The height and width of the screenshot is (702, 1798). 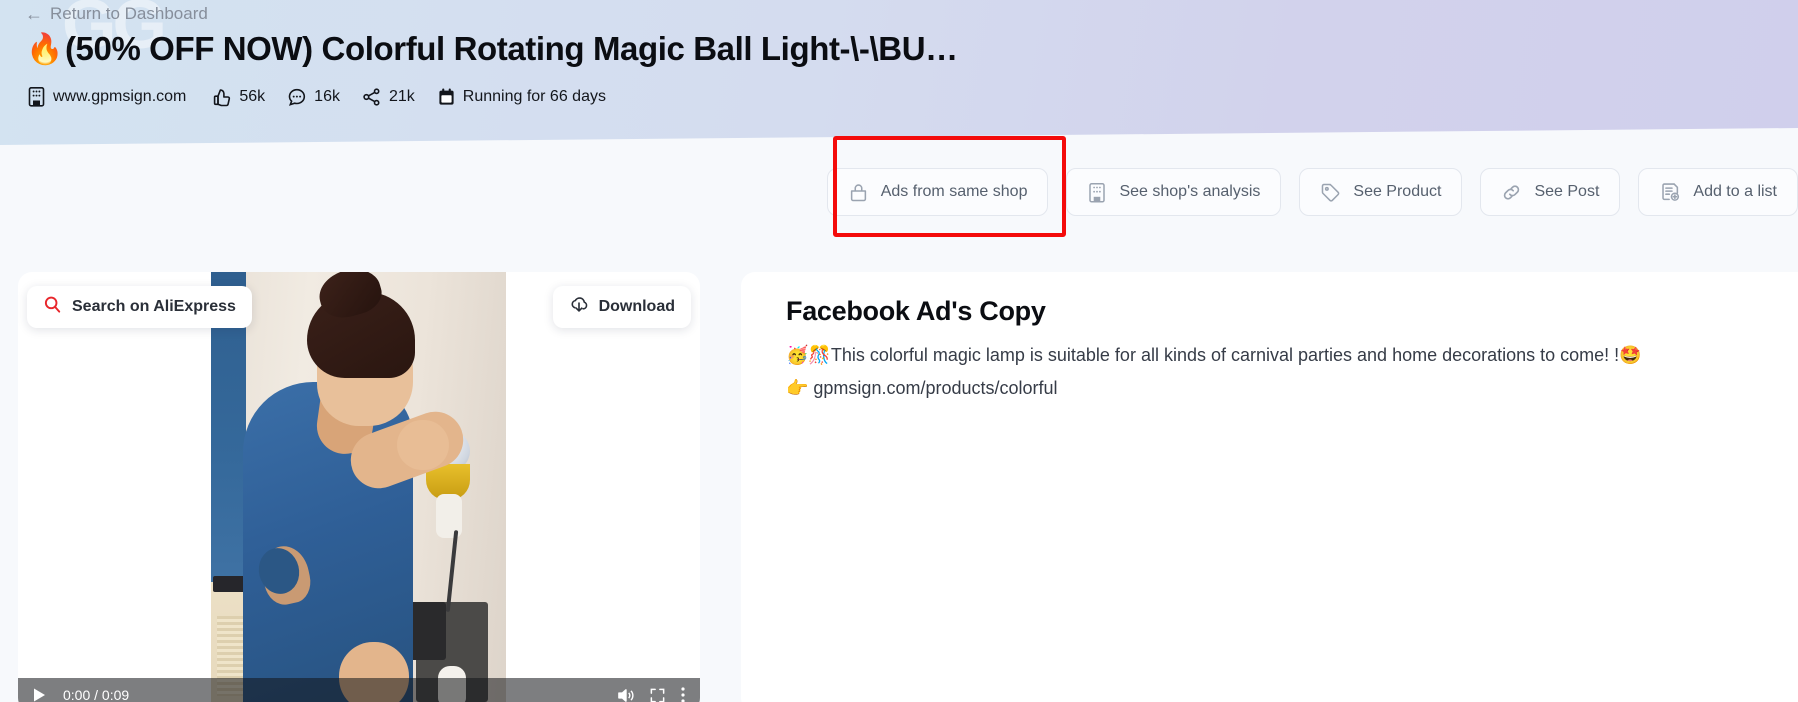 I want to click on download-button: Download, so click(x=621, y=307).